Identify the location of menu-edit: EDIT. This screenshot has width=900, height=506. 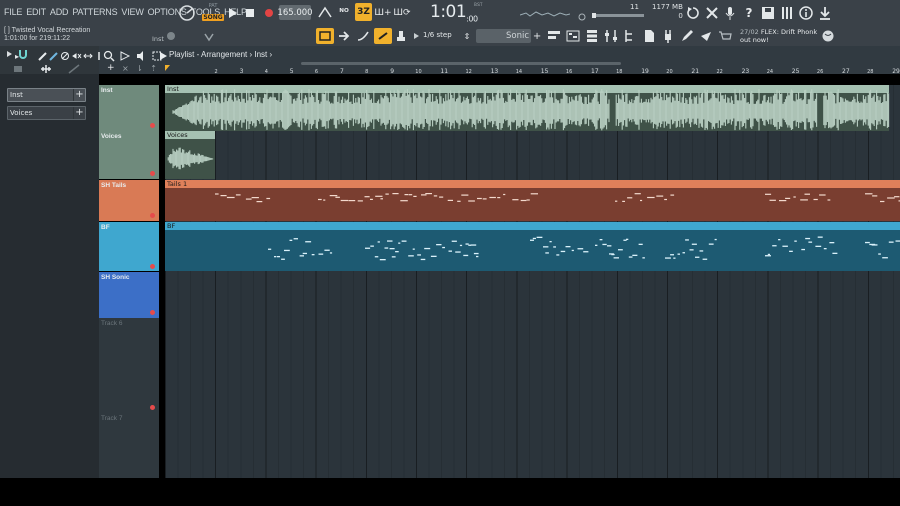
(36, 12).